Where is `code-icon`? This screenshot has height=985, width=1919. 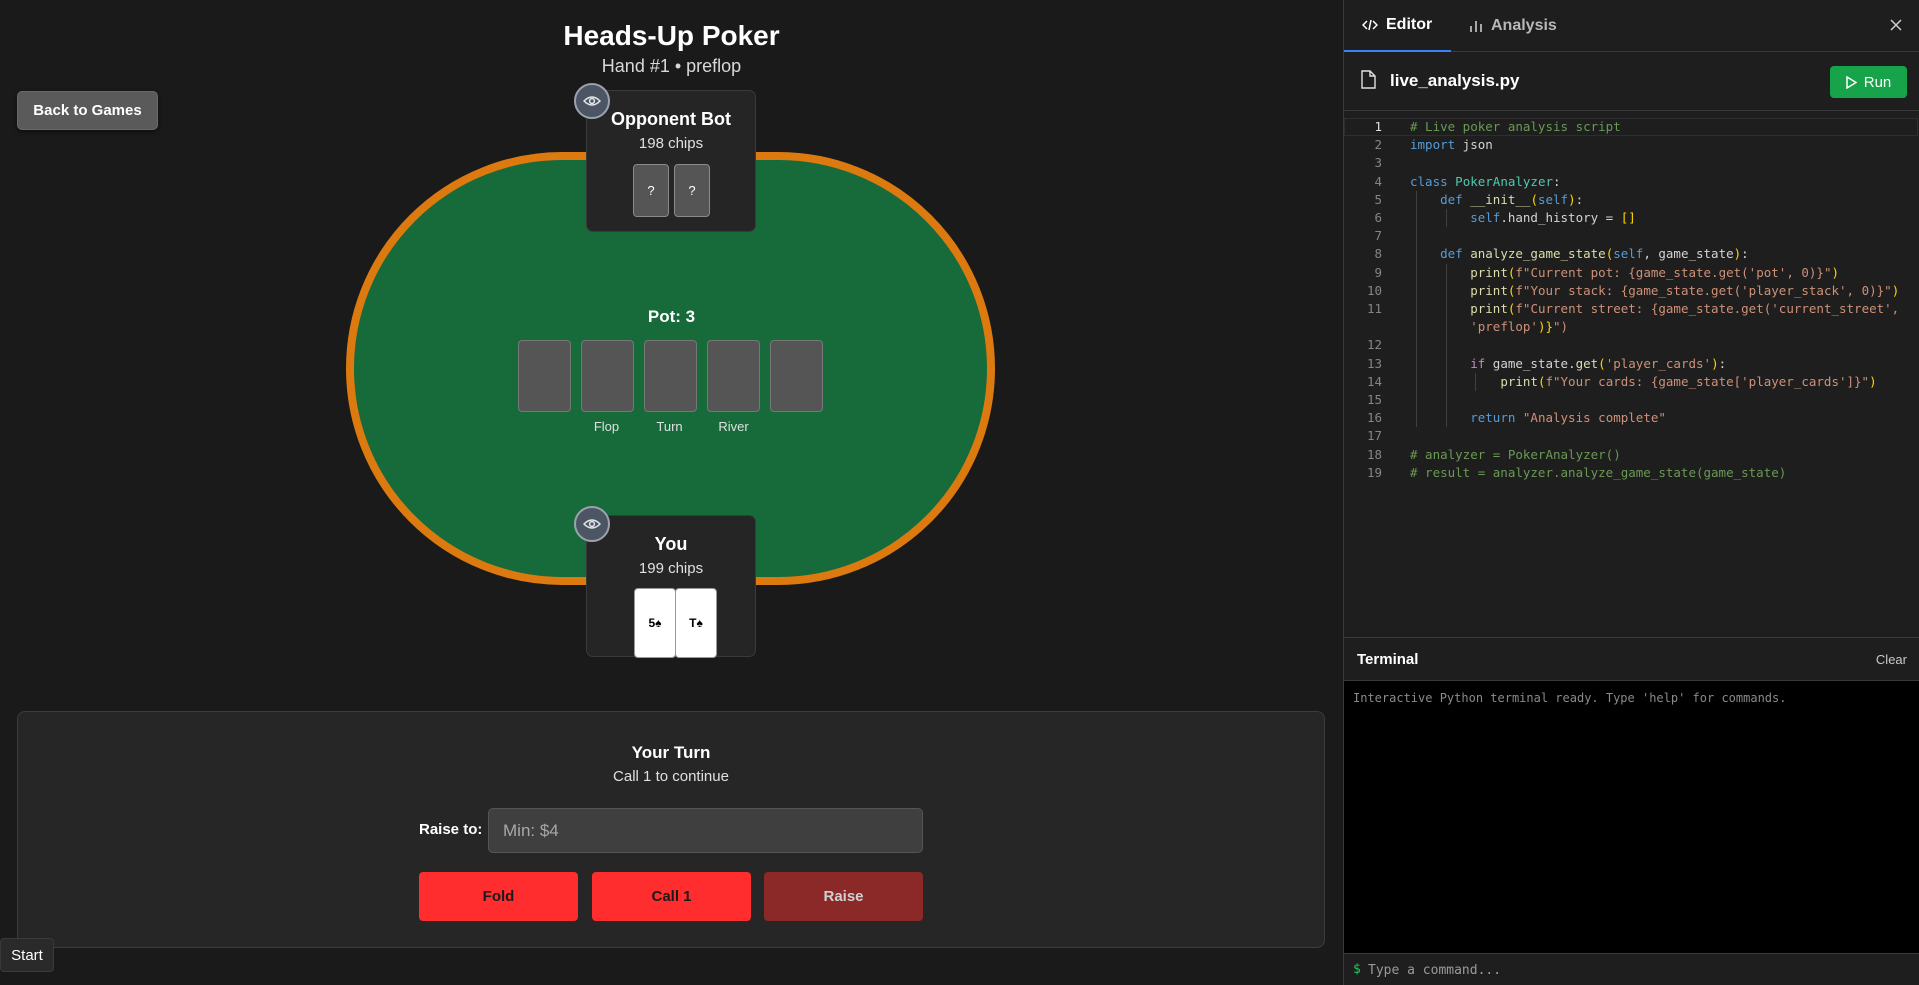
code-icon is located at coordinates (1370, 25).